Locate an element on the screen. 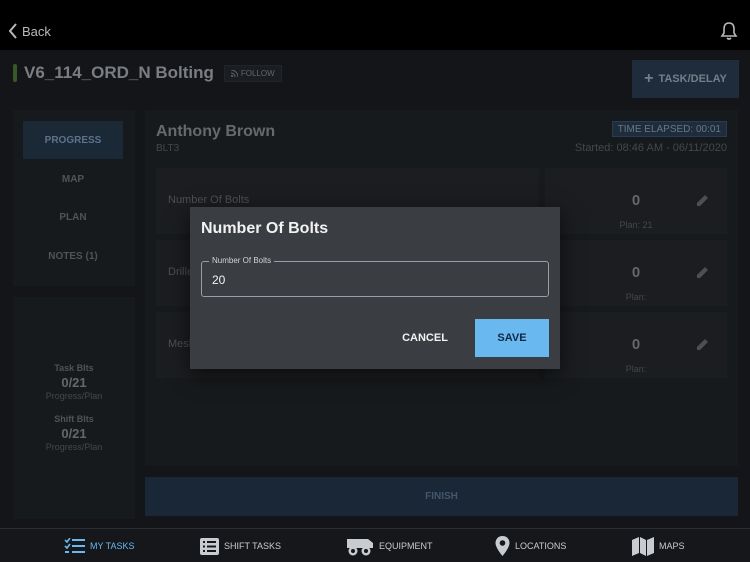 This screenshot has height=562, width=750. tab-equipment: EQUIPMENT is located at coordinates (389, 545).